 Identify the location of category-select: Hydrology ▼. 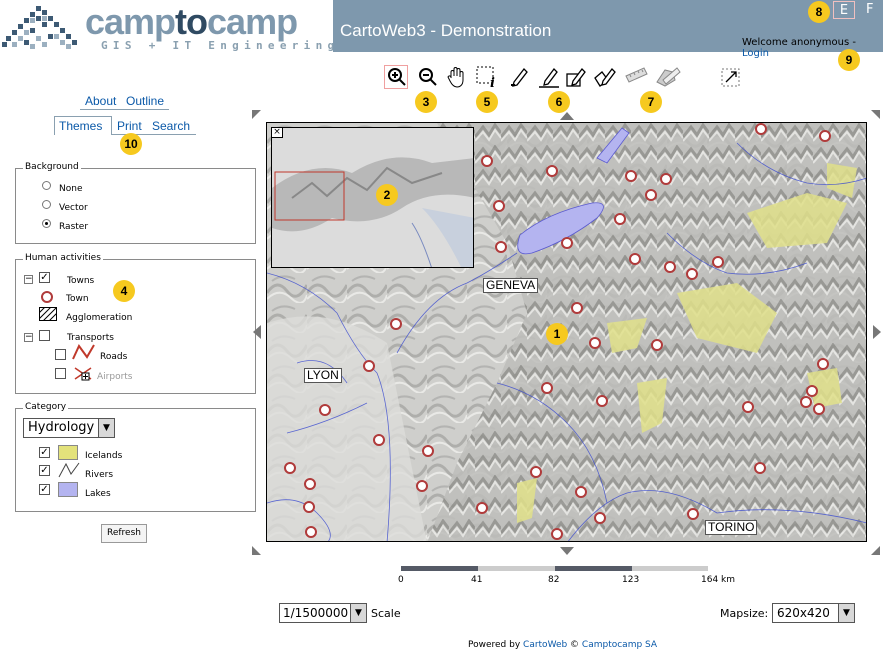
(69, 428).